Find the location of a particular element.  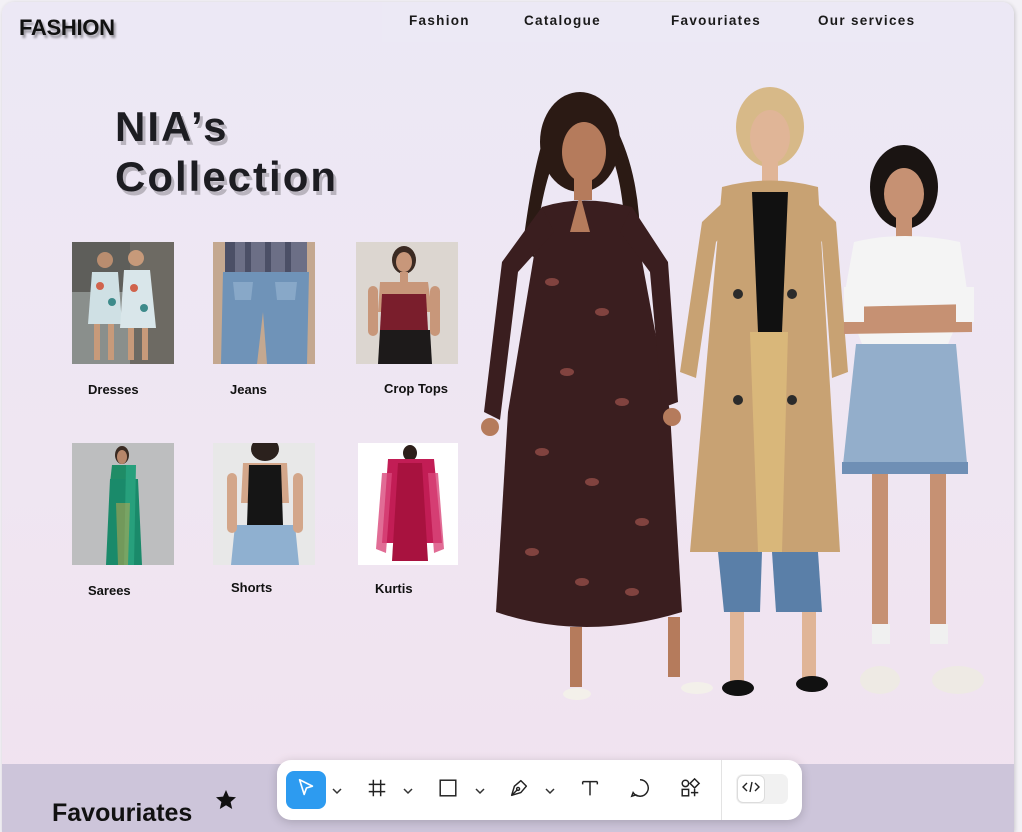

jeans-image is located at coordinates (264, 303).